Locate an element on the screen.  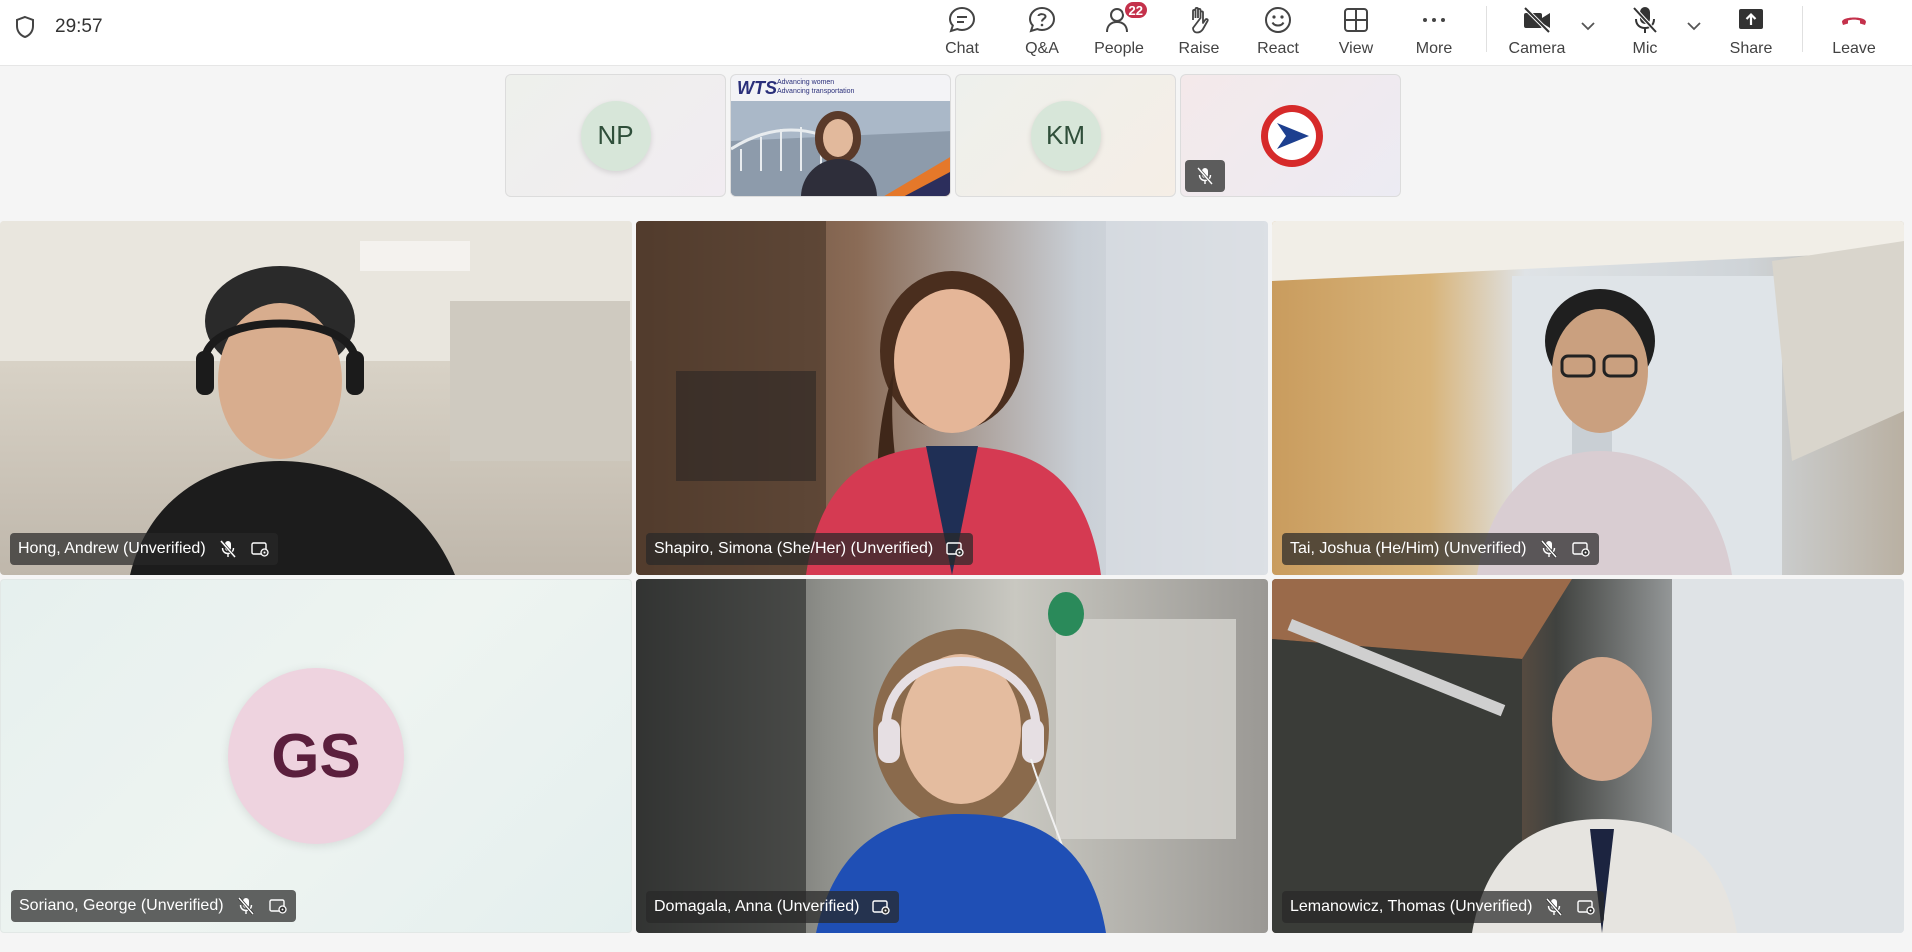
avatar: GS is located at coordinates (316, 756).